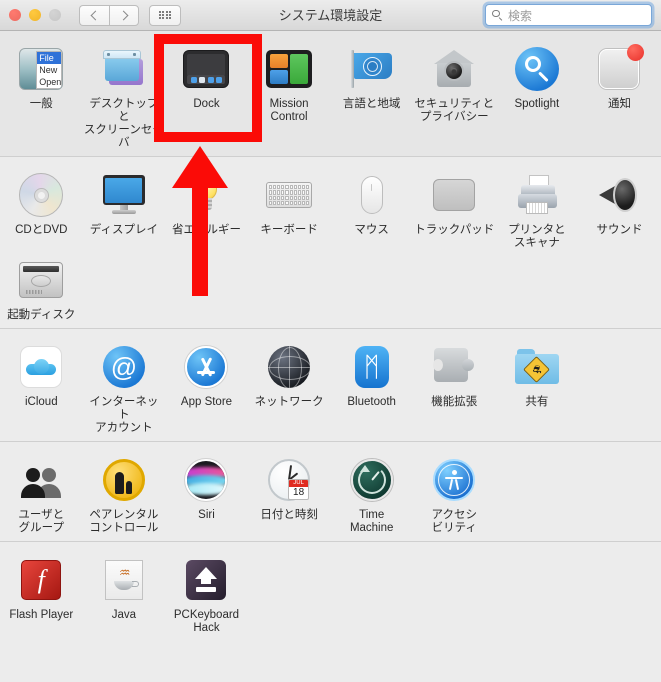  What do you see at coordinates (371, 94) in the screenshot?
I see `preference-pane-language-region: 言語と地域` at bounding box center [371, 94].